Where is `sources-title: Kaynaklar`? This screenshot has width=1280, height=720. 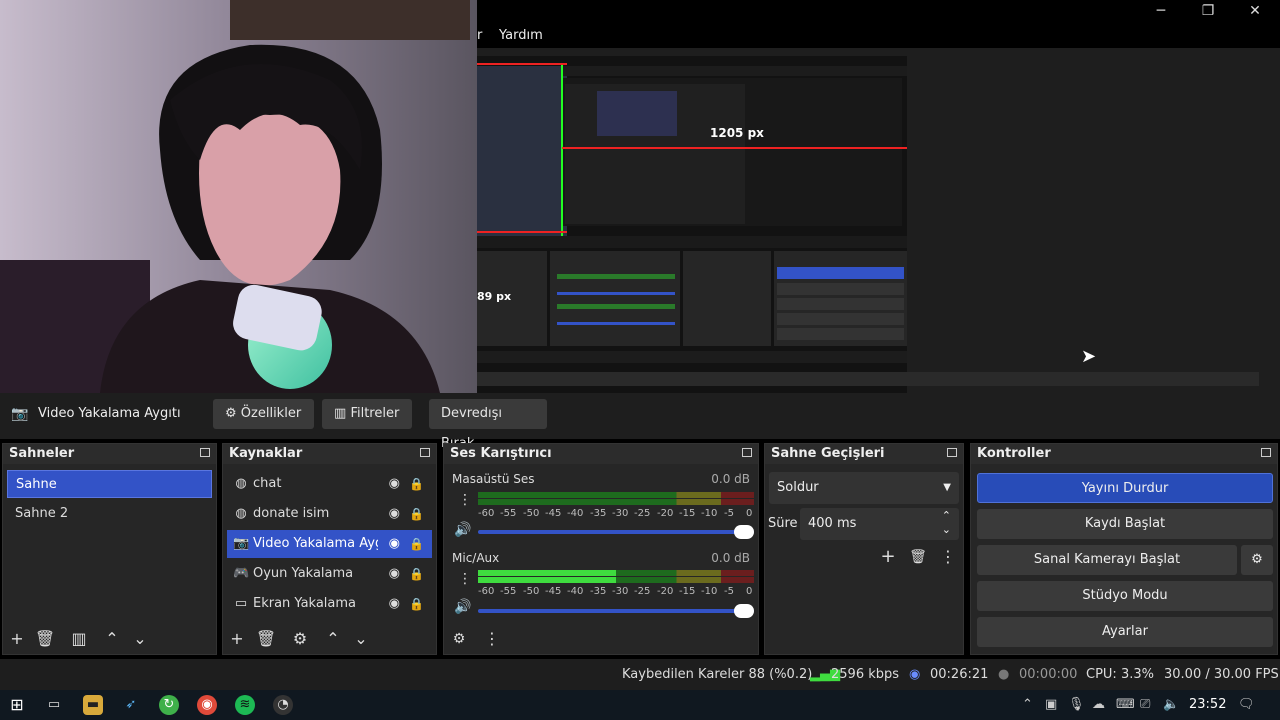 sources-title: Kaynaklar is located at coordinates (266, 453).